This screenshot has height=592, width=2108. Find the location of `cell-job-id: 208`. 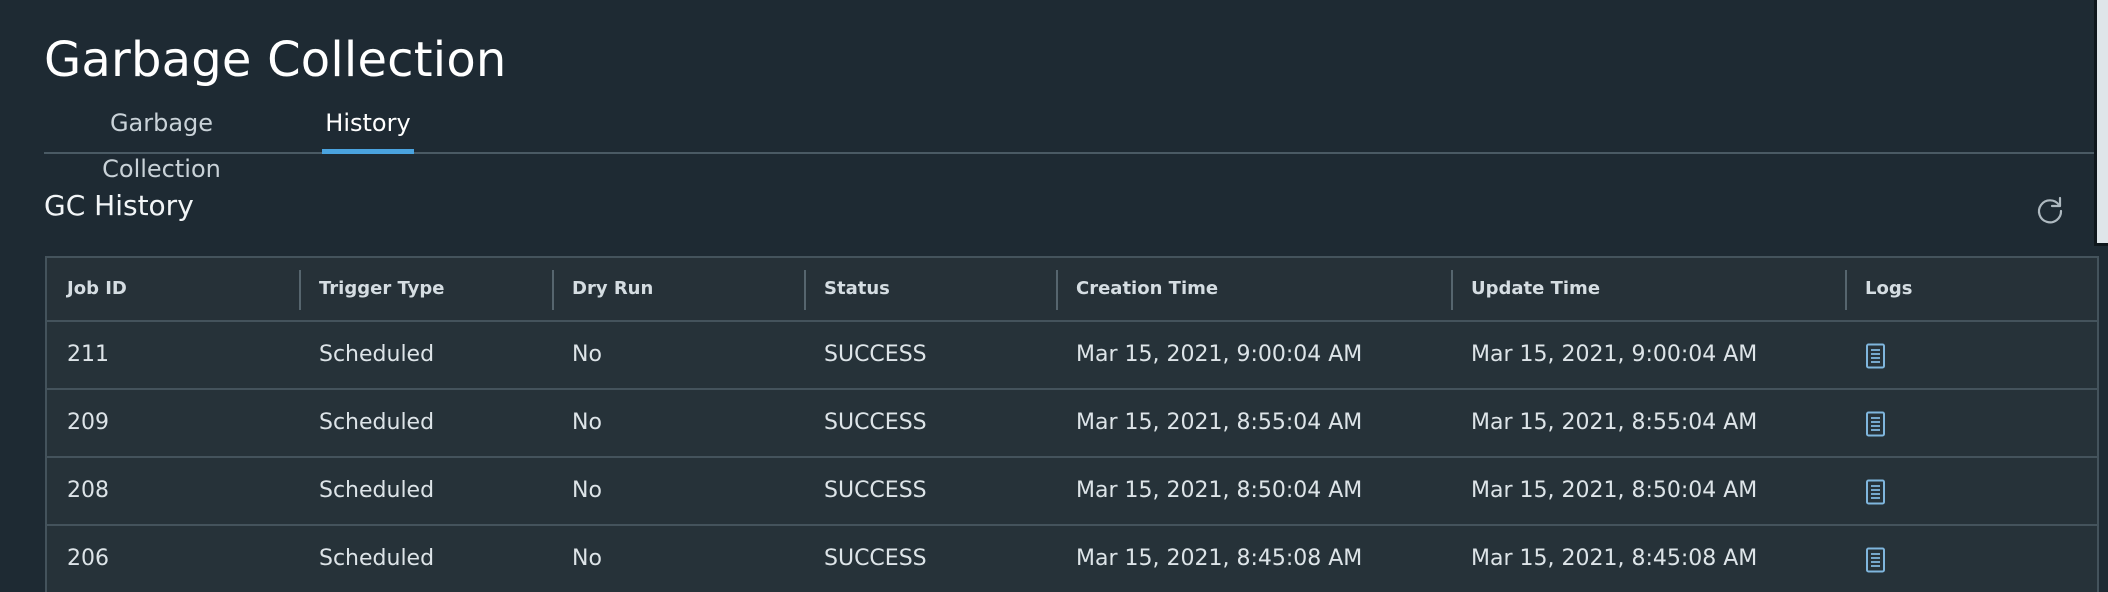

cell-job-id: 208 is located at coordinates (88, 490).